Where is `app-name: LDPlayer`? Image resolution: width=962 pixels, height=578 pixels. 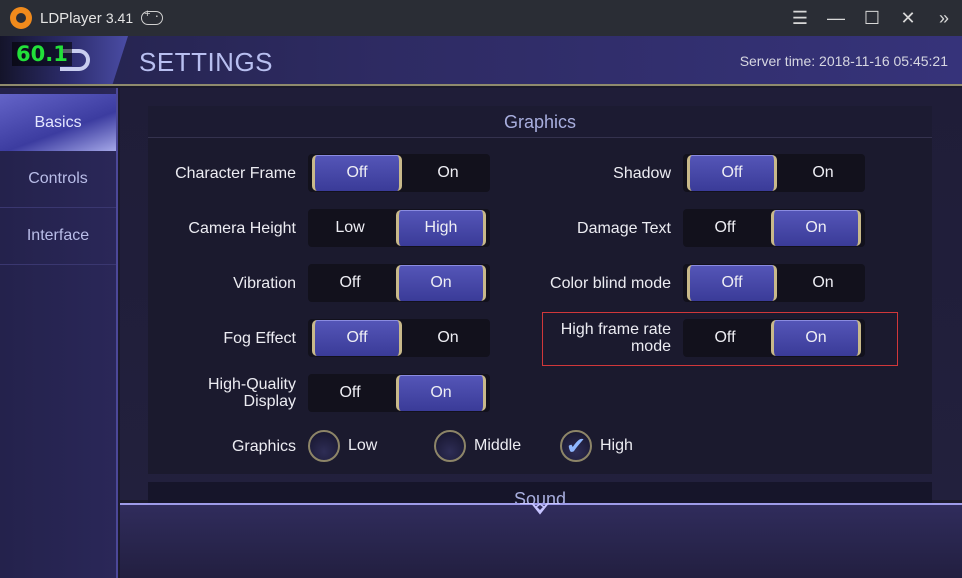 app-name: LDPlayer is located at coordinates (71, 18).